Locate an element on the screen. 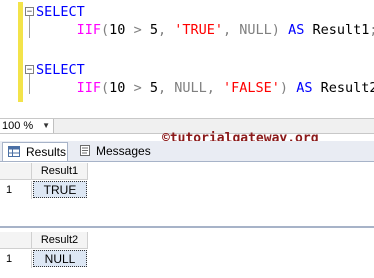 The width and height of the screenshot is (374, 278). messages-icon is located at coordinates (85, 150).